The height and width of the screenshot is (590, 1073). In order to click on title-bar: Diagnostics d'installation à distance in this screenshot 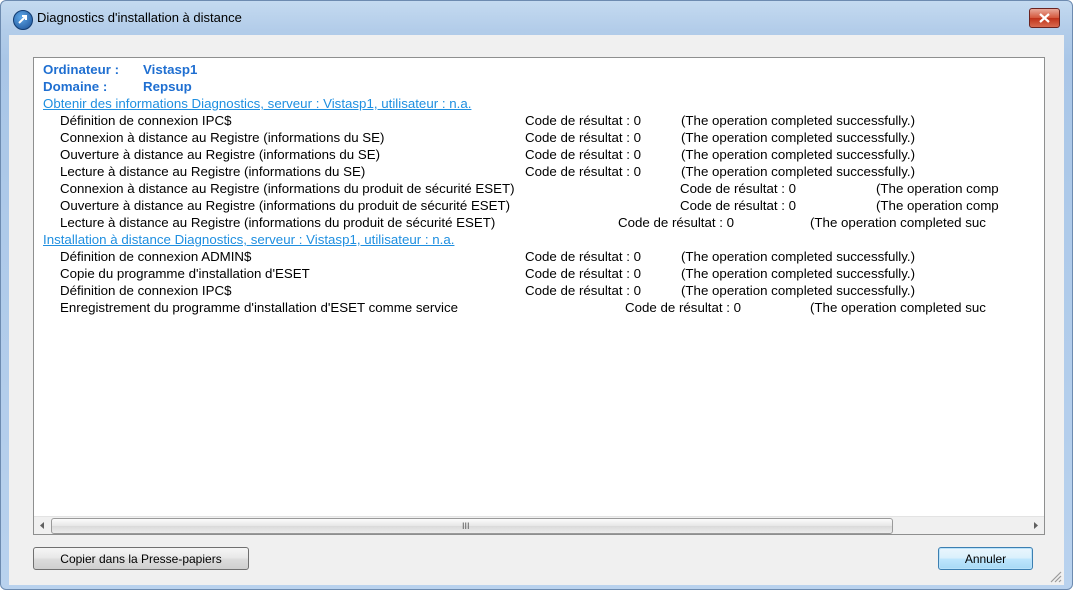, I will do `click(536, 18)`.